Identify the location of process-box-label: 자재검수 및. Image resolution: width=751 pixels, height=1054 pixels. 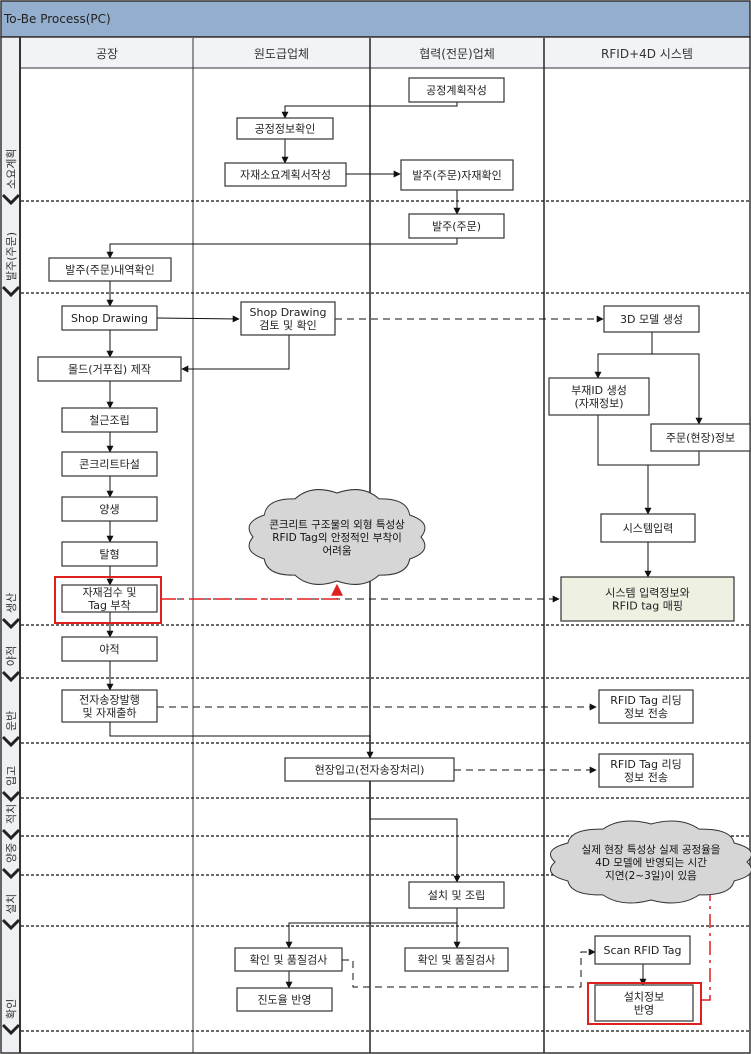
(109, 592).